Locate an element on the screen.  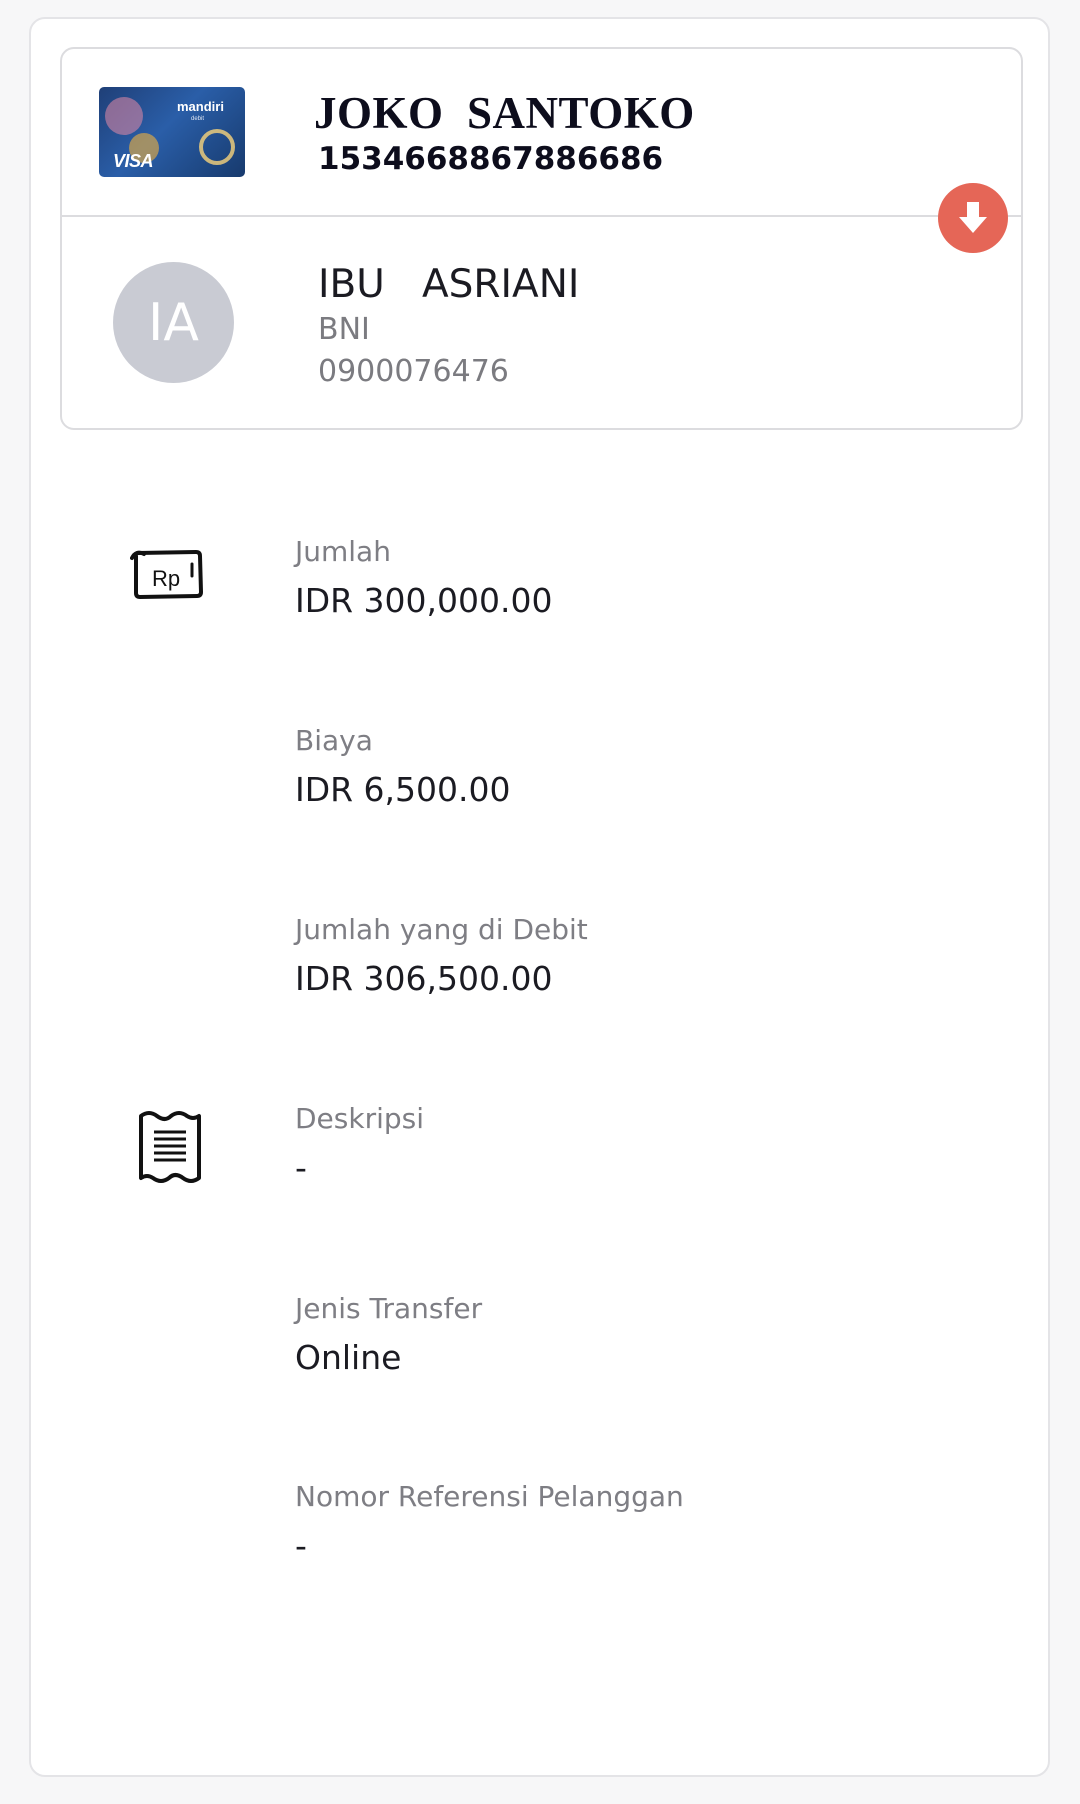
sender-name: JOKO SANTOKO is located at coordinates (504, 113).